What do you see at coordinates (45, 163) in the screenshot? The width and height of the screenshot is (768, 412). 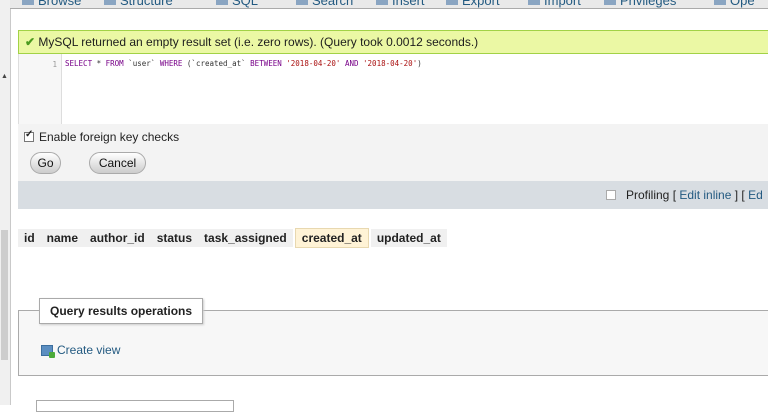 I see `go-button: Go` at bounding box center [45, 163].